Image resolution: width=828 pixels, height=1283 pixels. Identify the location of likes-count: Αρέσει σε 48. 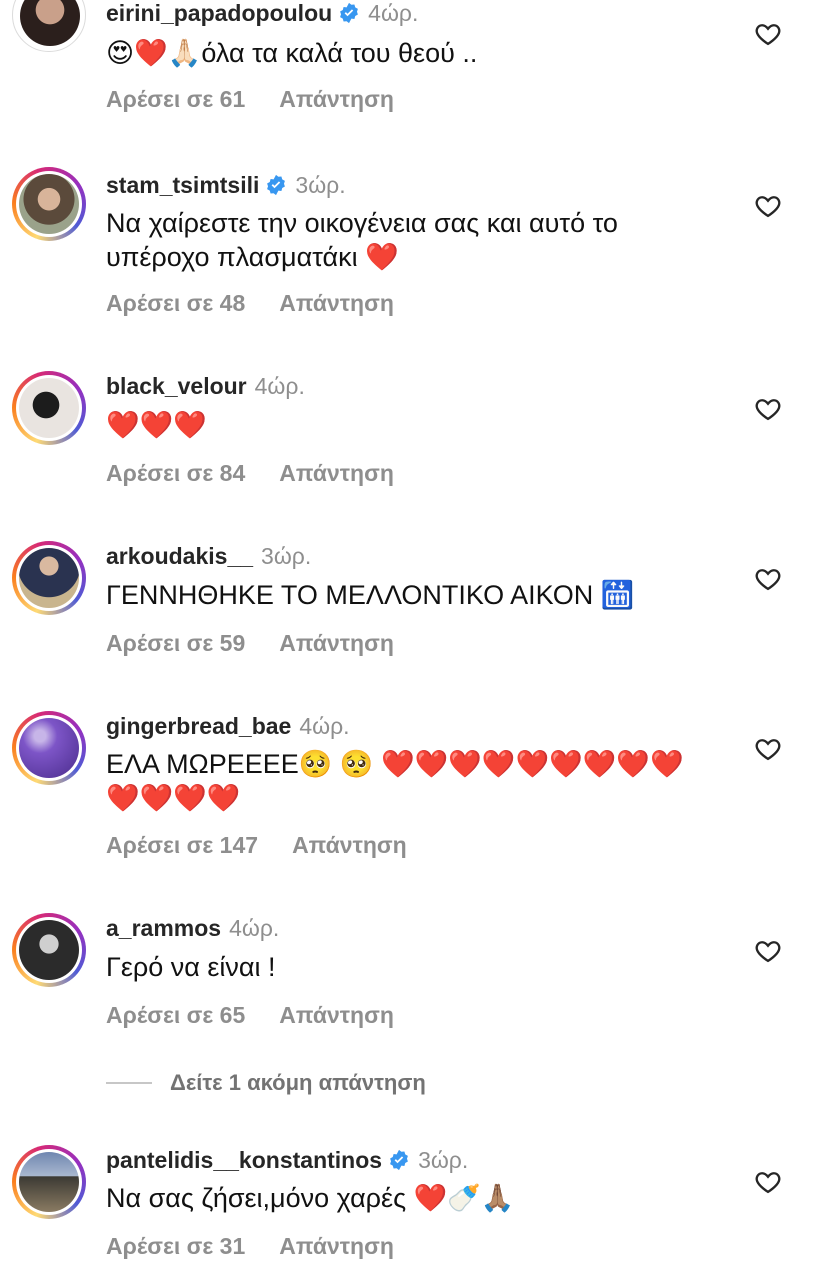
(175, 303).